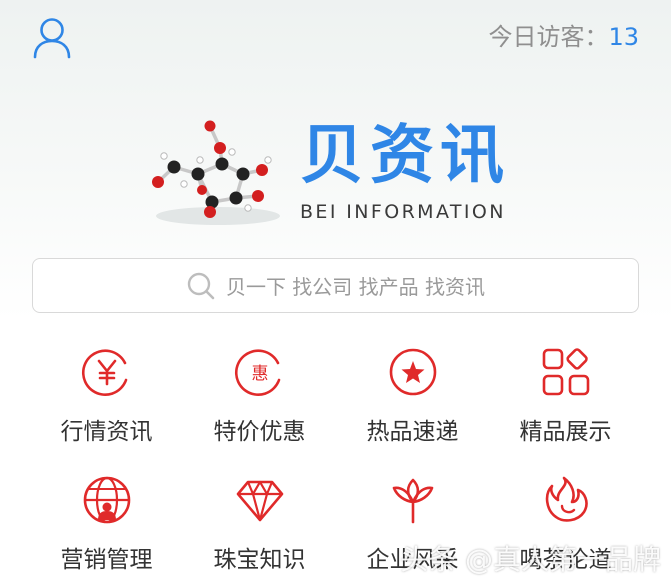 This screenshot has width=671, height=588. I want to click on menu-item-label: 行情资讯, so click(106, 432).